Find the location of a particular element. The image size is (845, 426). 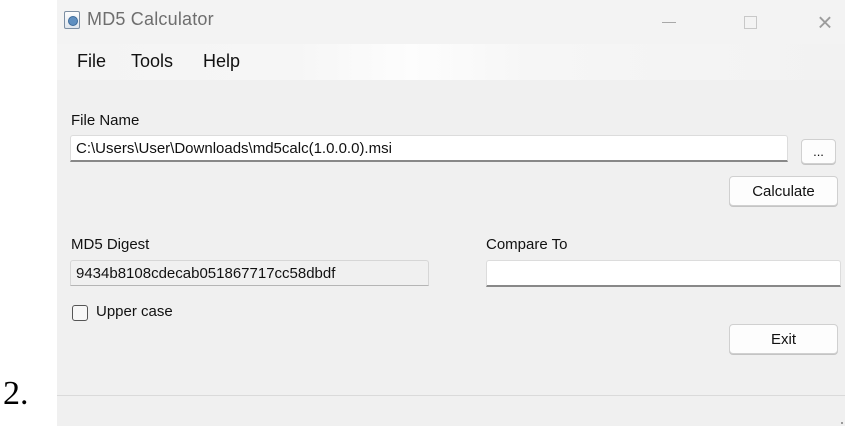

menu-tools: Tools is located at coordinates (152, 61).